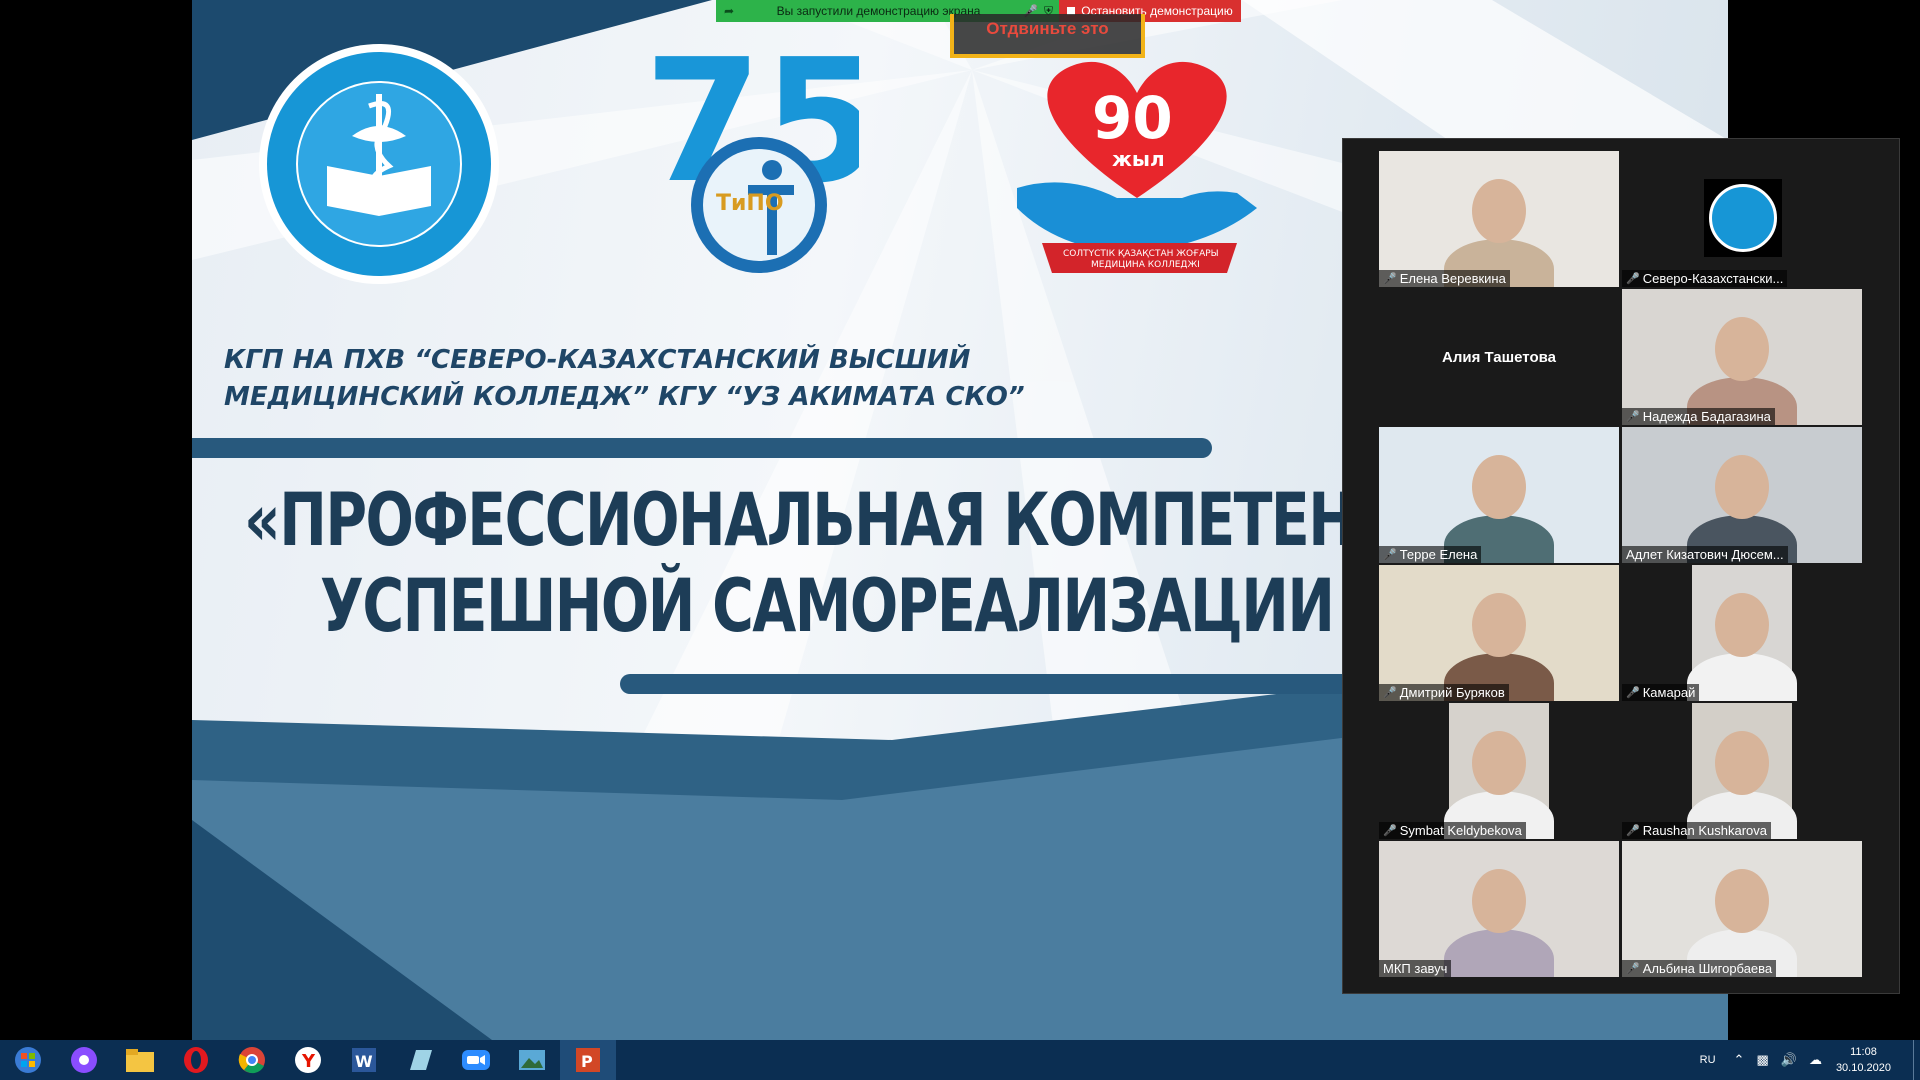  Describe the element at coordinates (379, 164) in the screenshot. I see `college-logo` at that location.